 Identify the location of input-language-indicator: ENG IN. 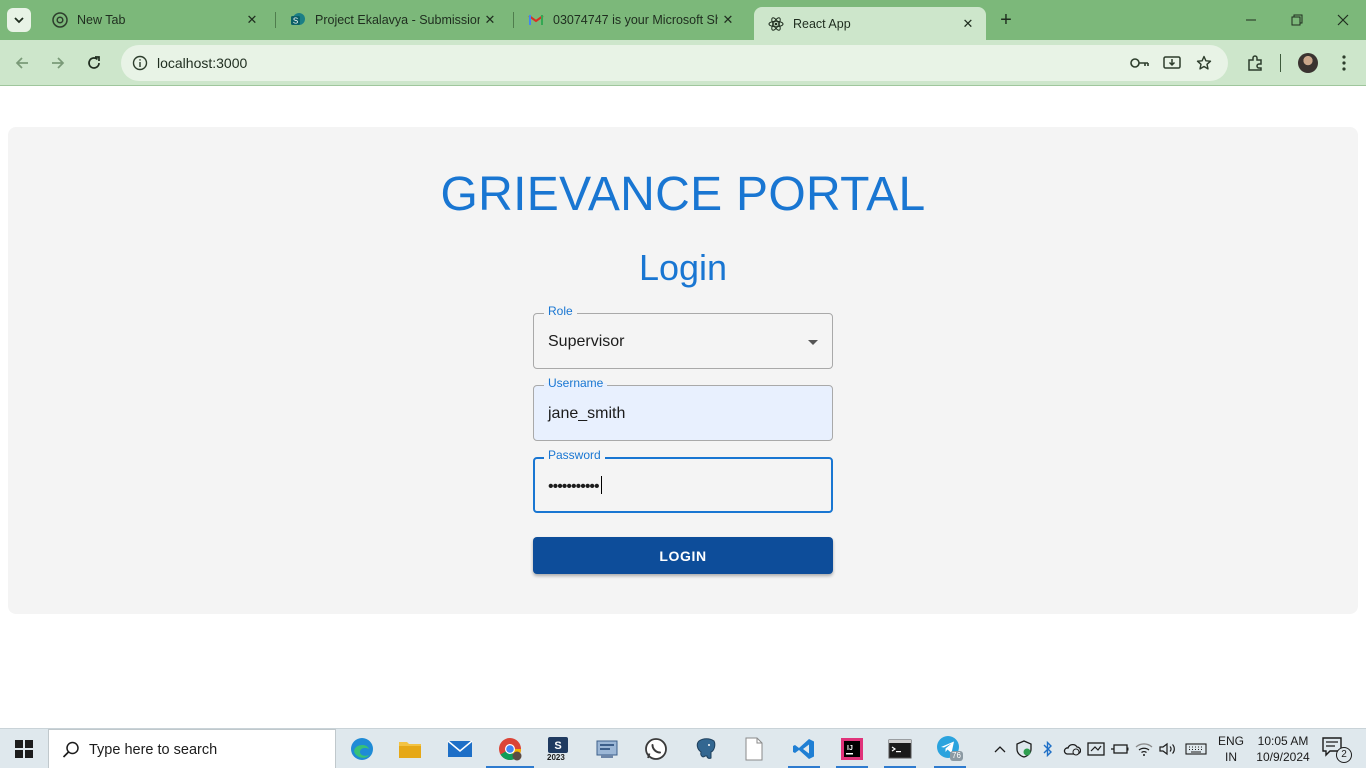
(1231, 749).